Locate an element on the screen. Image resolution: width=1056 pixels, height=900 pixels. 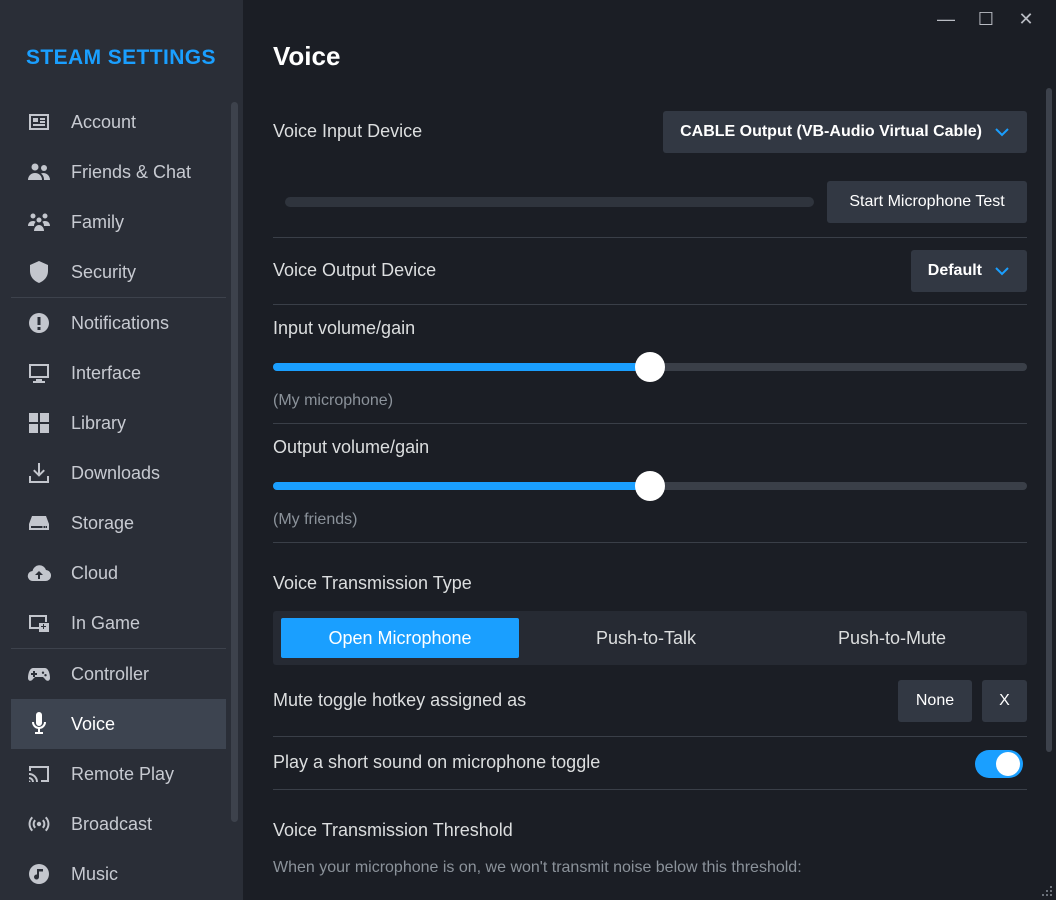
voice-input-device-dropdown: CABLE Output (VB-Audio Virtual Cable) is located at coordinates (845, 132).